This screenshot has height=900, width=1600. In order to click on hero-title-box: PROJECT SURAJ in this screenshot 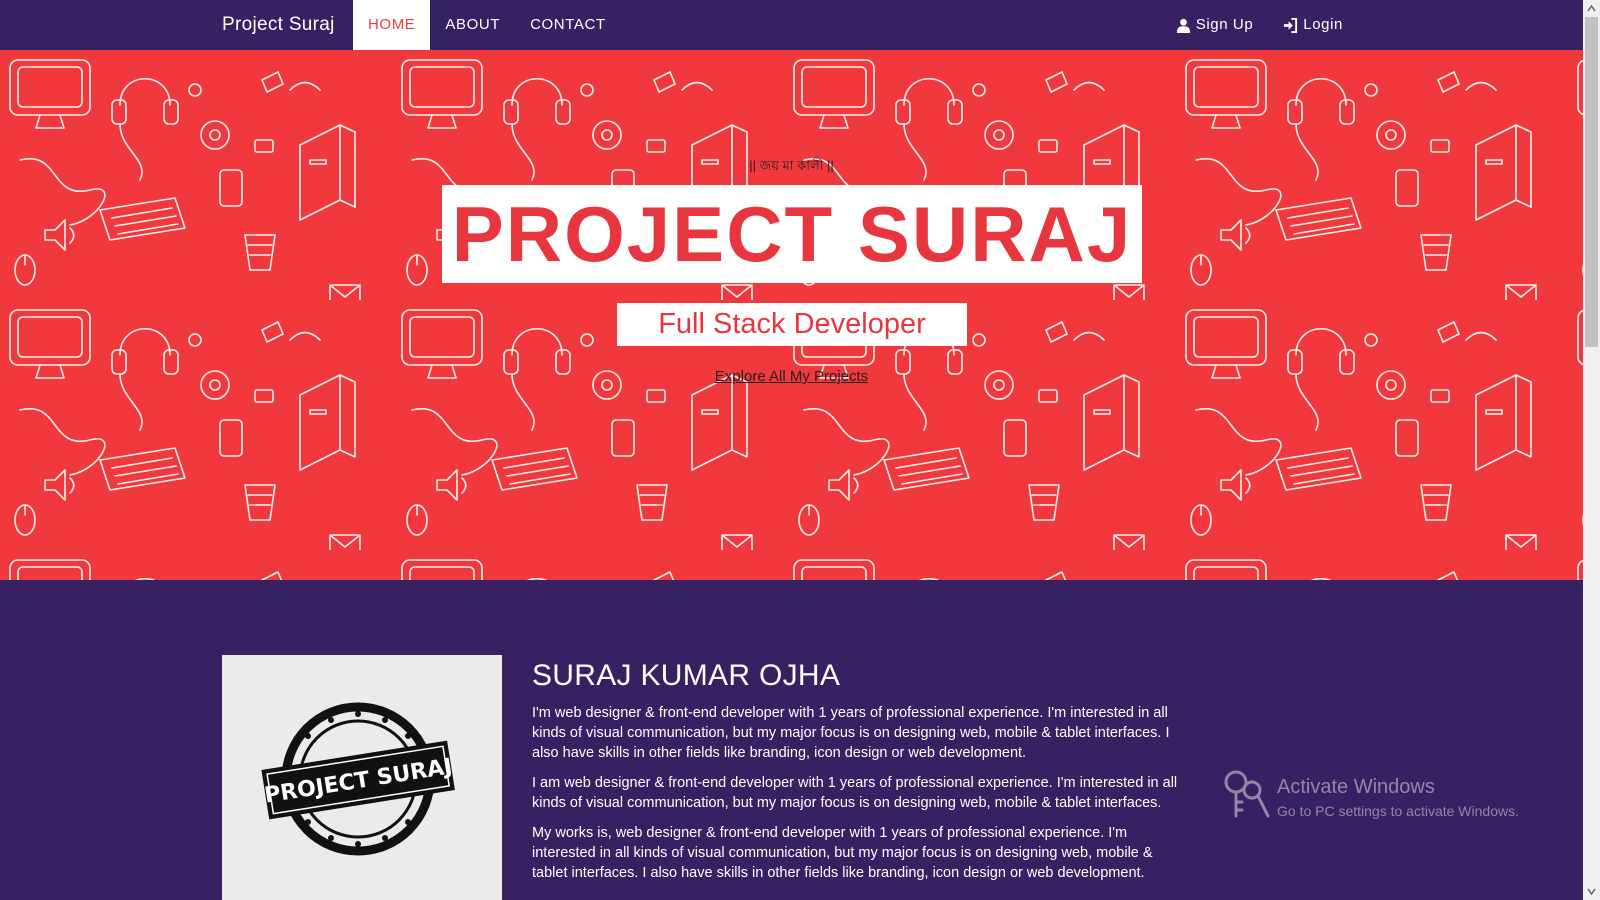, I will do `click(792, 234)`.